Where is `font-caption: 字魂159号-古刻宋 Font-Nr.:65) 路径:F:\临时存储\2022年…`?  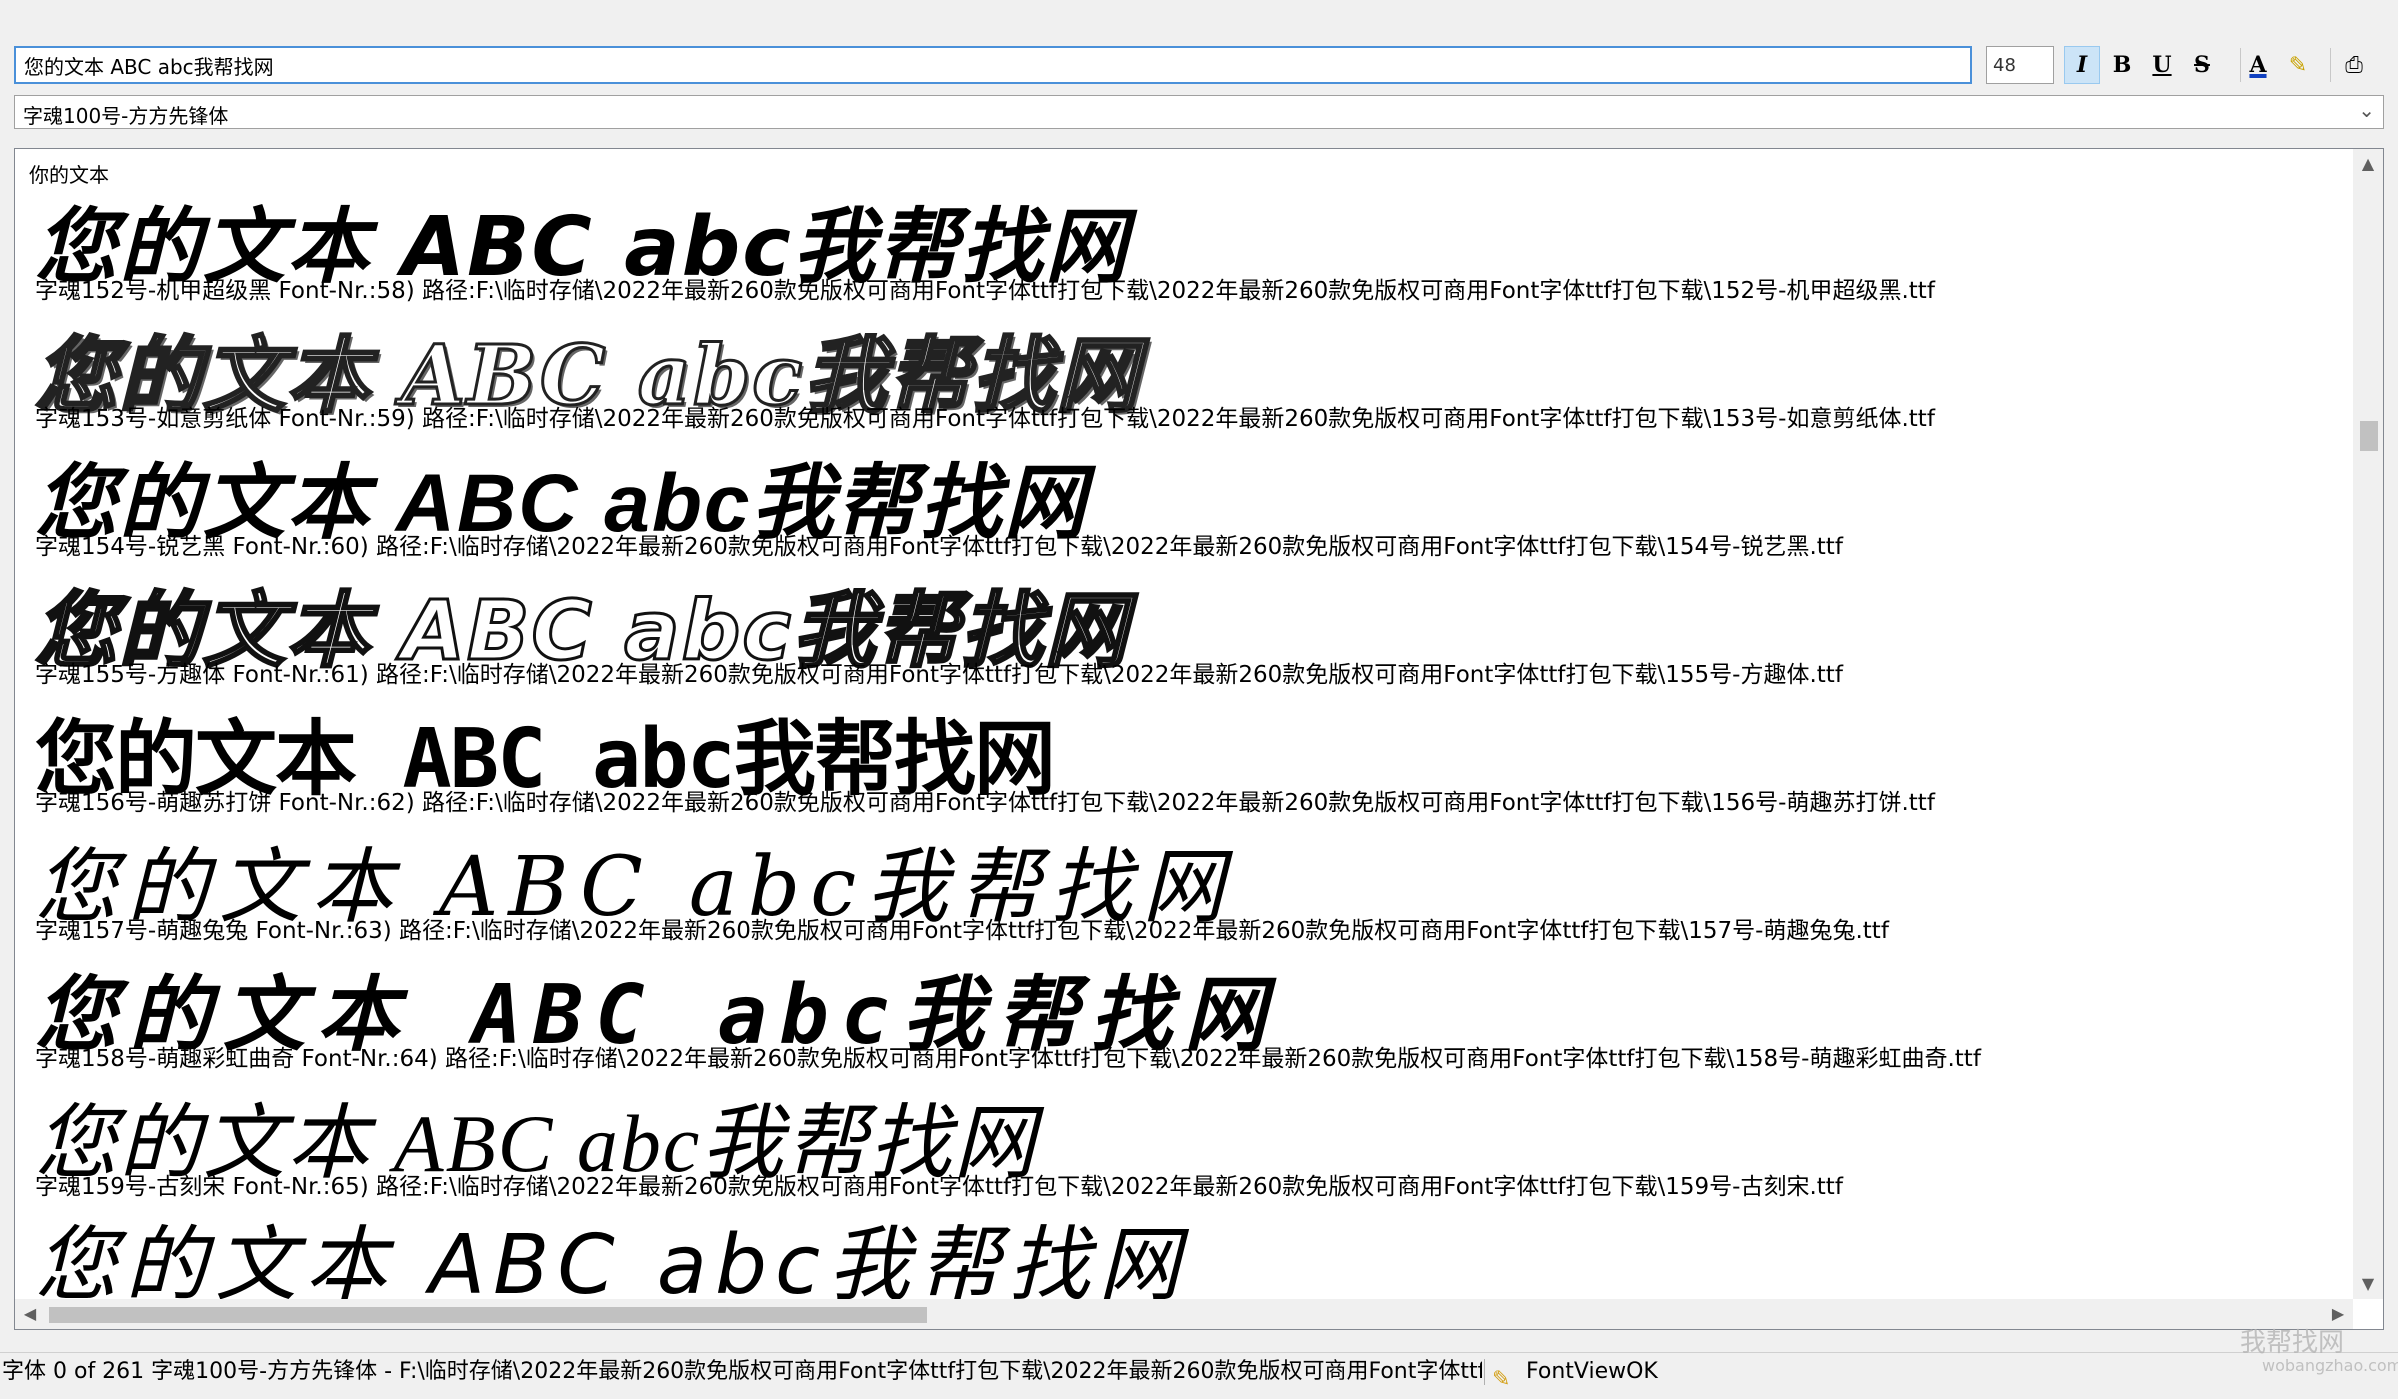
font-caption: 字魂159号-古刻宋 Font-Nr.:65) 路径:F:\临时存储\2022年… is located at coordinates (939, 1187).